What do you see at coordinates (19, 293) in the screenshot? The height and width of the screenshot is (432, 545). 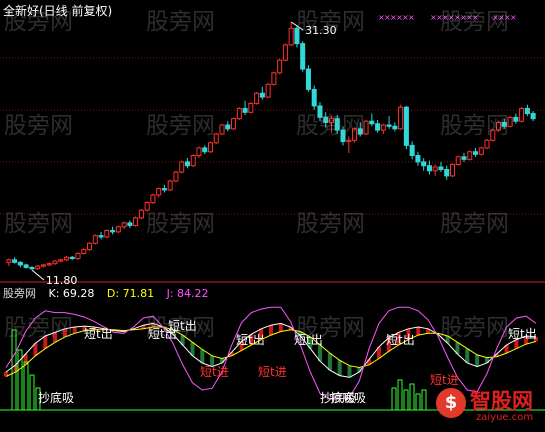 I see `indicator-source: 股旁网` at bounding box center [19, 293].